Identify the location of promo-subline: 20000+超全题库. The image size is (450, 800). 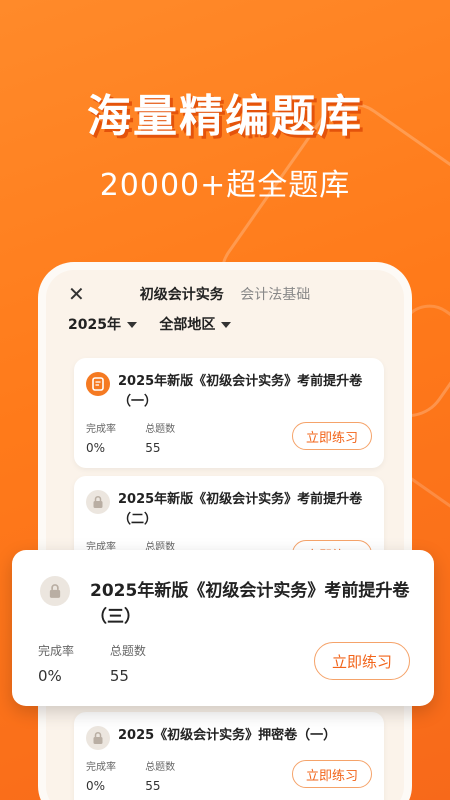
(225, 185).